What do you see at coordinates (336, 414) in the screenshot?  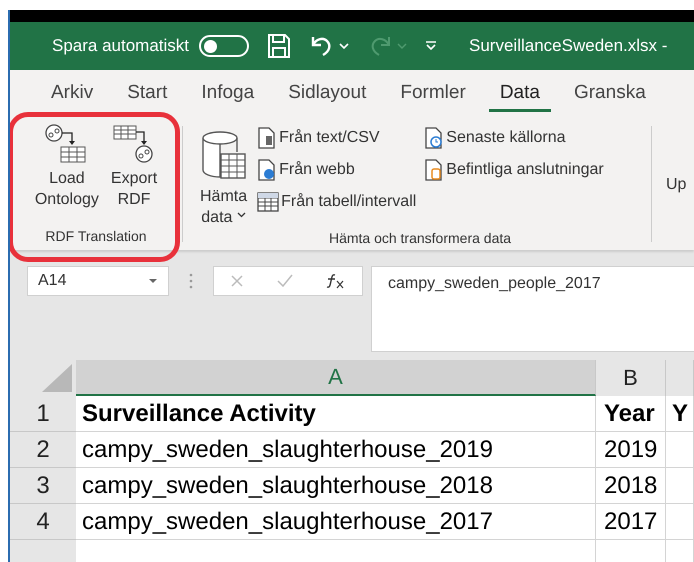 I see `table-cell: Surveillance Activity` at bounding box center [336, 414].